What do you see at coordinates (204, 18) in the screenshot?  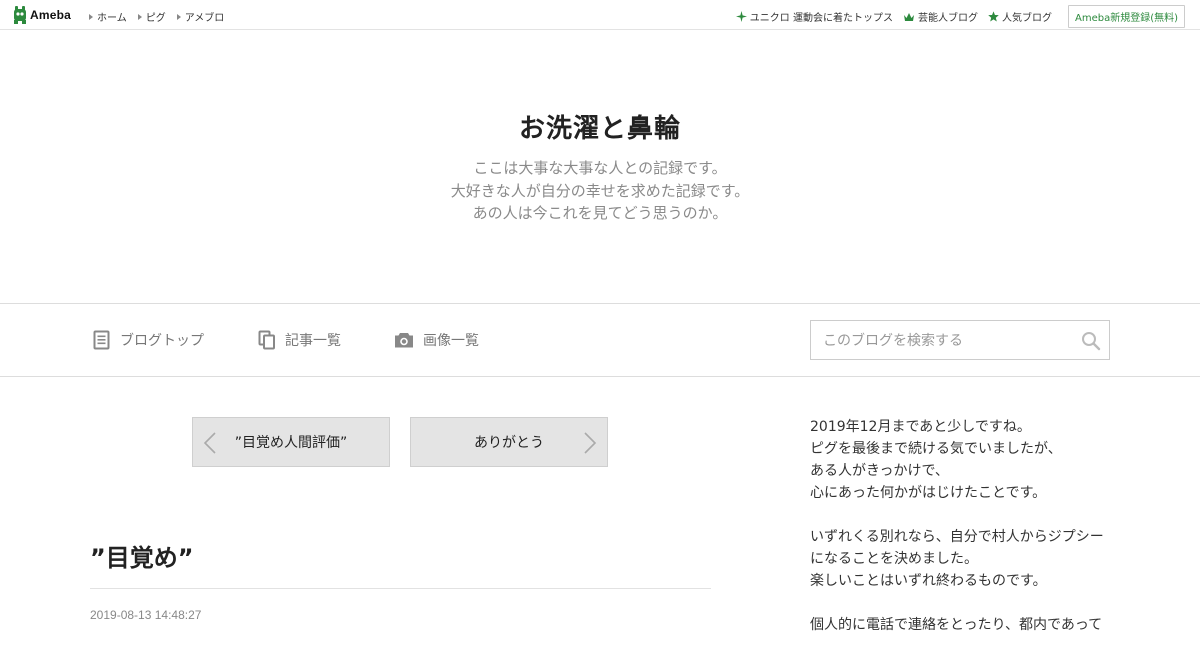 I see `nav-ameblo-label: アメブロ` at bounding box center [204, 18].